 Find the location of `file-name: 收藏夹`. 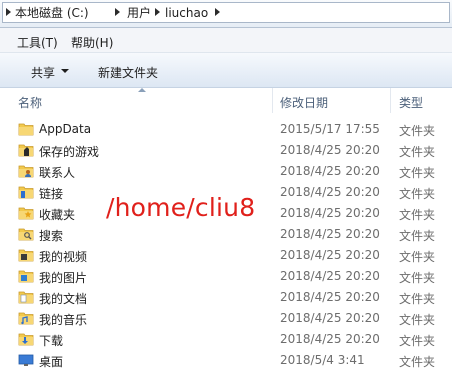

file-name: 收藏夹 is located at coordinates (57, 215).